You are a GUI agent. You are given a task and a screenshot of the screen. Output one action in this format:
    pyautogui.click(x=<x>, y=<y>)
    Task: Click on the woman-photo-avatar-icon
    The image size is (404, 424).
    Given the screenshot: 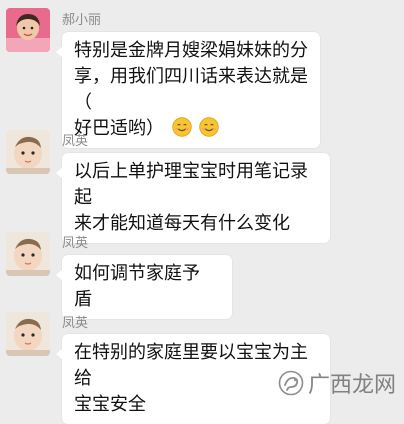 What is the action you would take?
    pyautogui.click(x=28, y=30)
    